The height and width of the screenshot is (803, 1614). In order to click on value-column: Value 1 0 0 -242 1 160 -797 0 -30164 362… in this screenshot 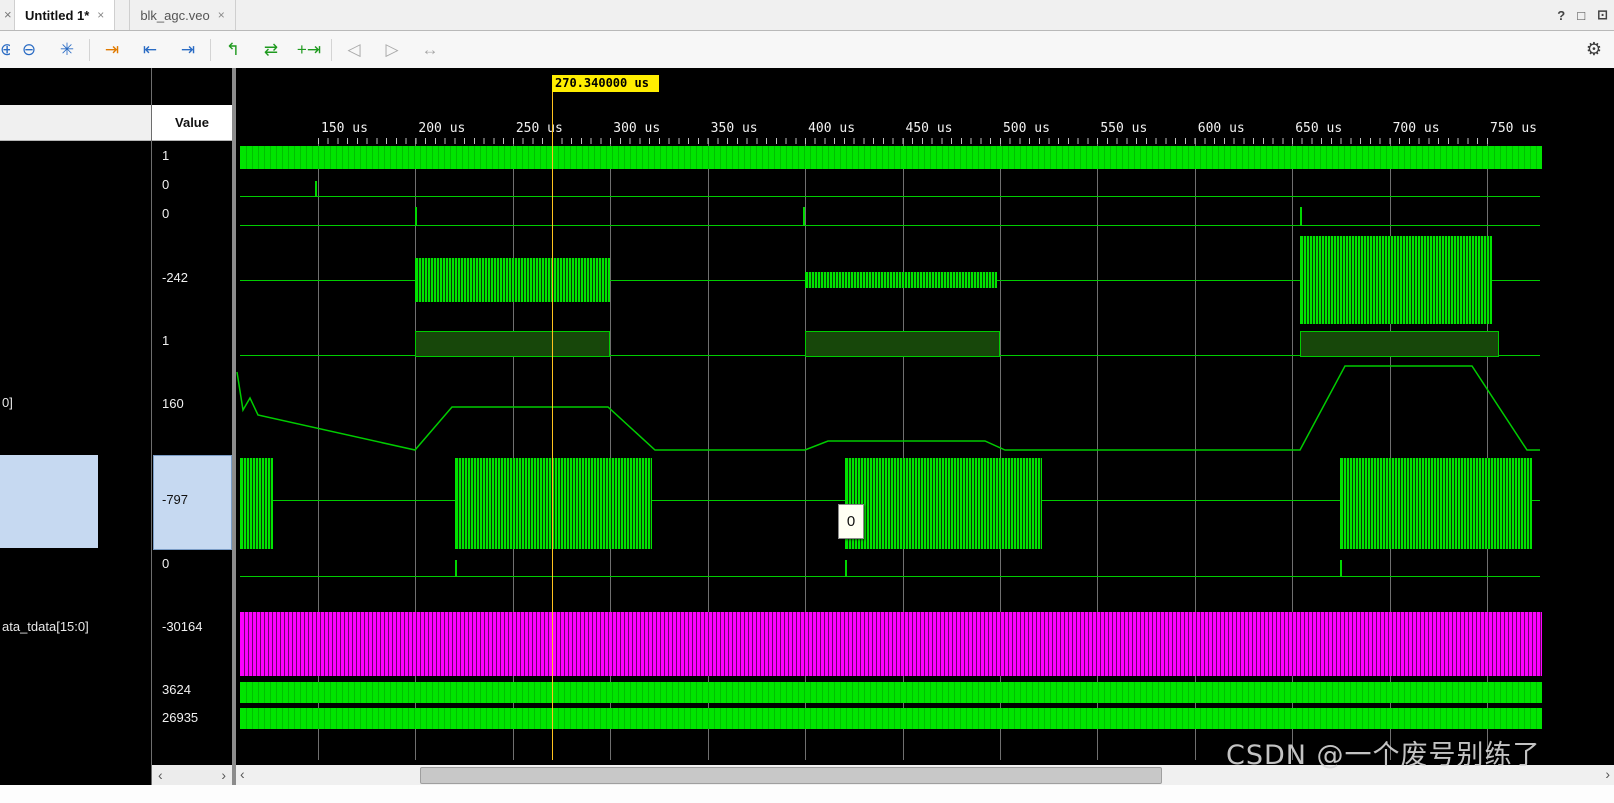, I will do `click(192, 426)`.